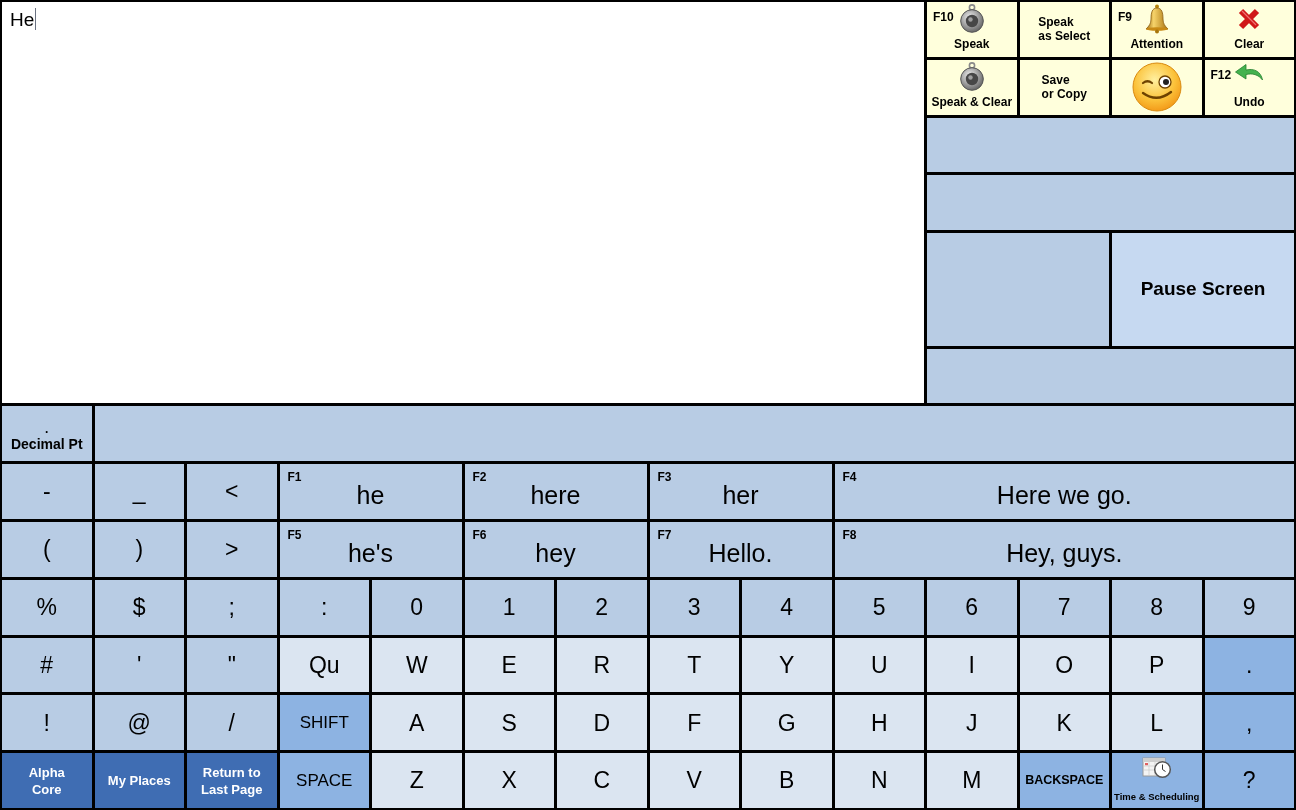 The width and height of the screenshot is (1296, 810). What do you see at coordinates (1064, 780) in the screenshot?
I see `action-key: BACKSPACE` at bounding box center [1064, 780].